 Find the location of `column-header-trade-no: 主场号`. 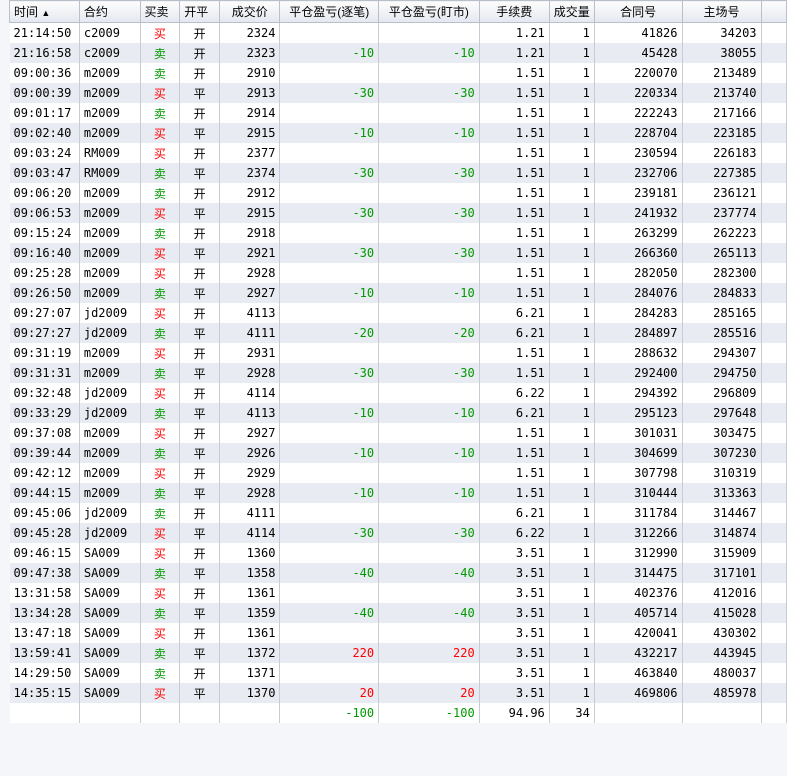

column-header-trade-no: 主场号 is located at coordinates (721, 11).